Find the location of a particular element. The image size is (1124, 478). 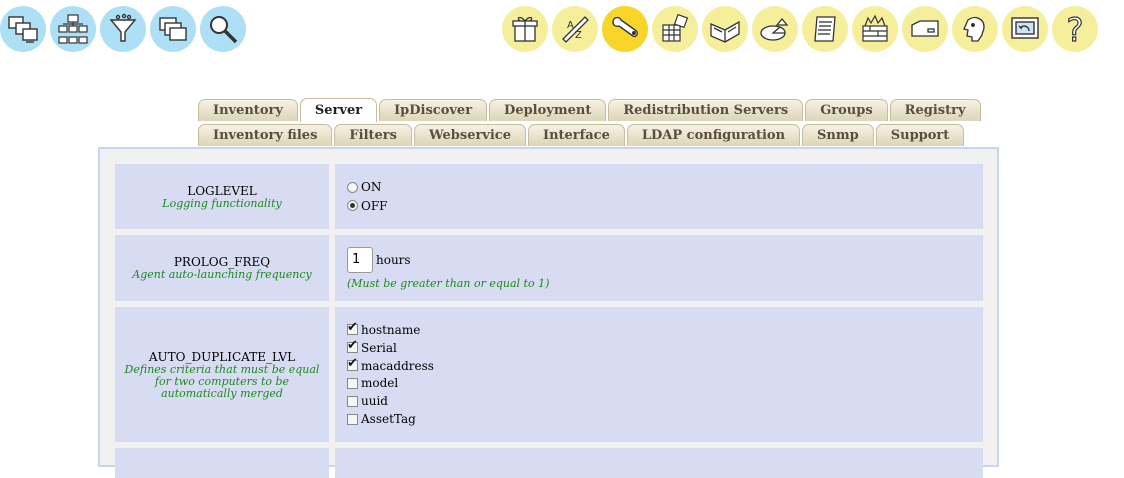

setting-description-line: automatically merged is located at coordinates (222, 393).